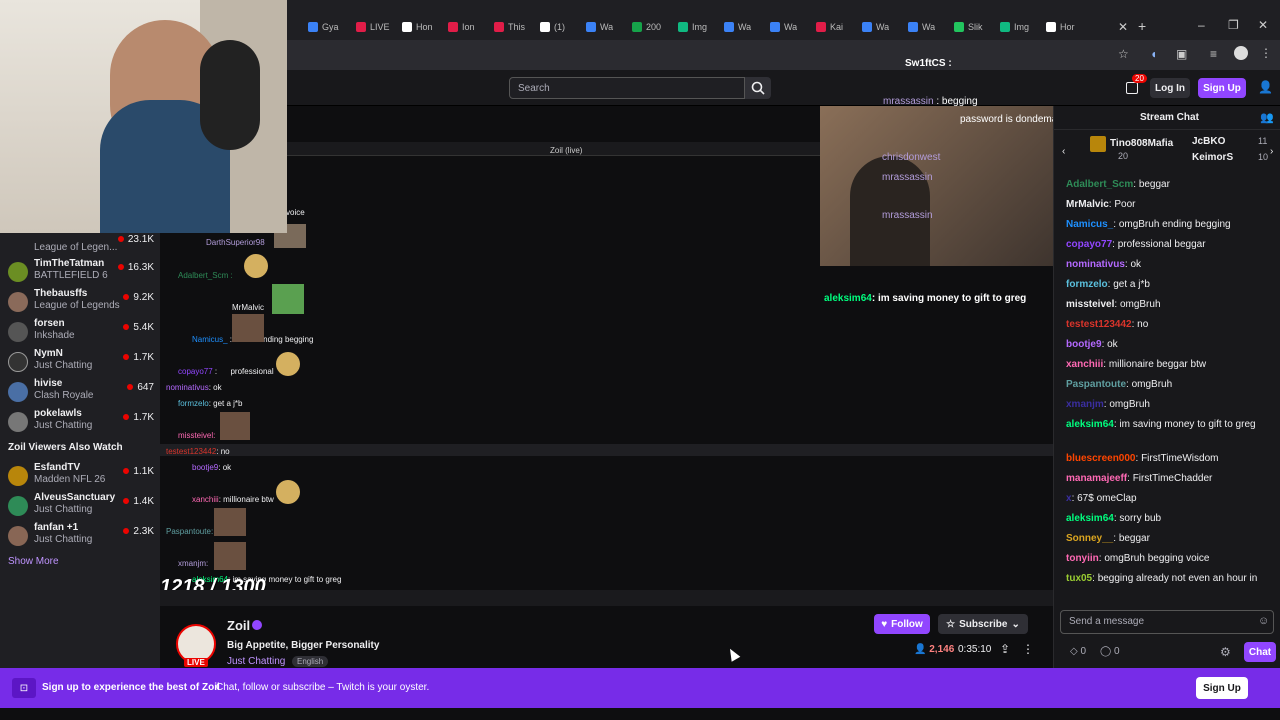 The image size is (1280, 720). Describe the element at coordinates (758, 88) in the screenshot. I see `search-button` at that location.